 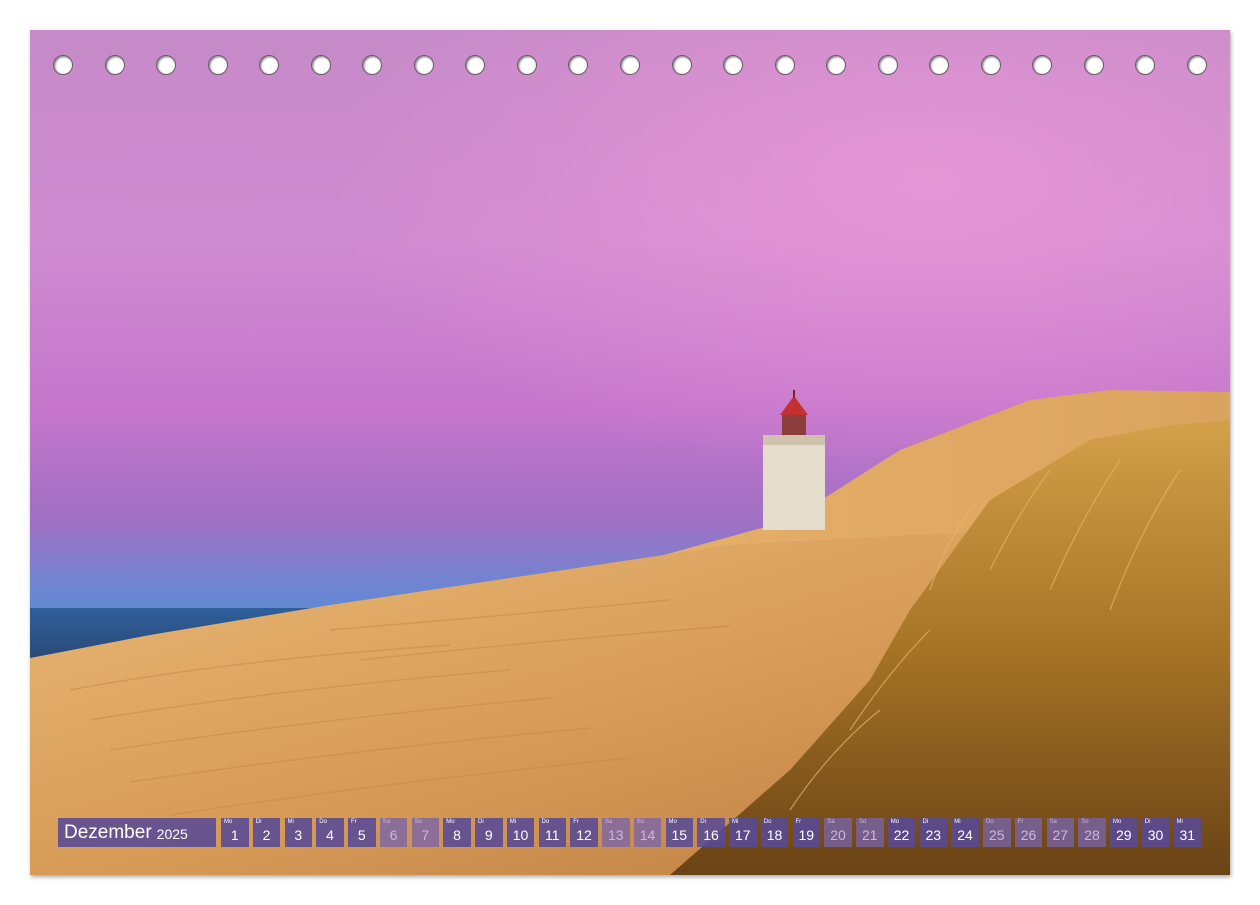 What do you see at coordinates (774, 835) in the screenshot?
I see `day-number: 18` at bounding box center [774, 835].